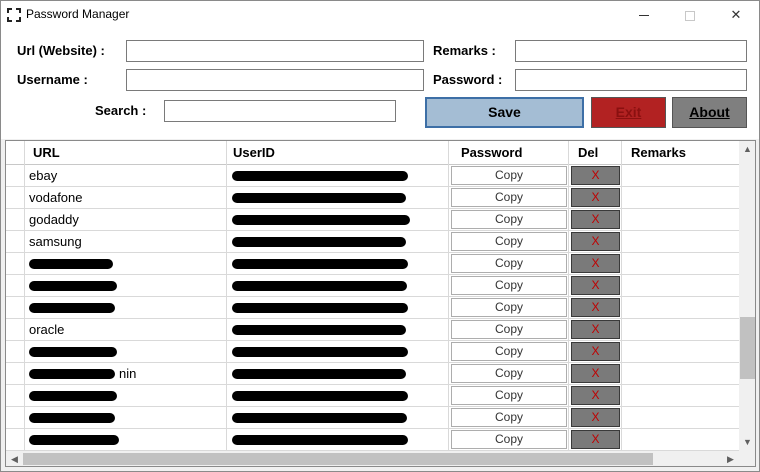  I want to click on url-cell: godaddy, so click(126, 220).